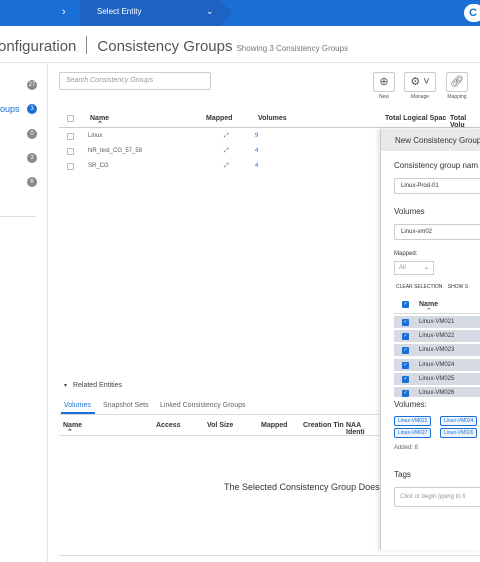 This screenshot has width=480, height=562. I want to click on row-name: Linux, so click(95, 136).